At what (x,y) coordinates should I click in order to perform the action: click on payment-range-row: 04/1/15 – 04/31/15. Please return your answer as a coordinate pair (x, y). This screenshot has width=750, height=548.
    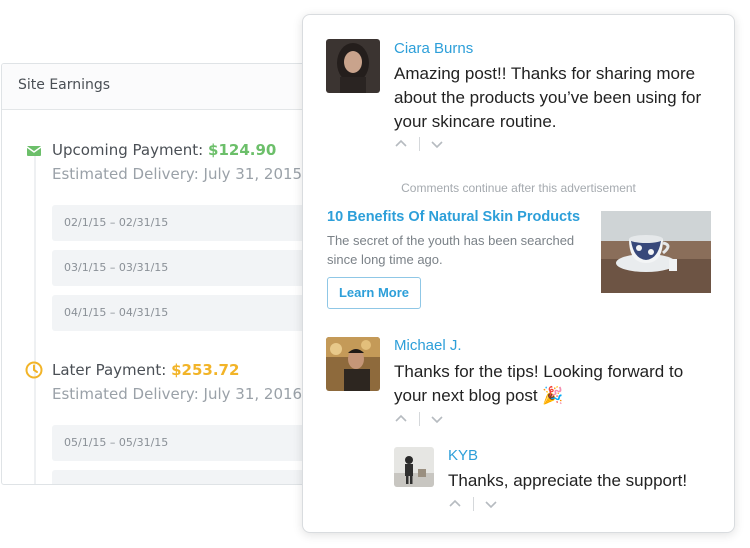
    Looking at the image, I should click on (196, 313).